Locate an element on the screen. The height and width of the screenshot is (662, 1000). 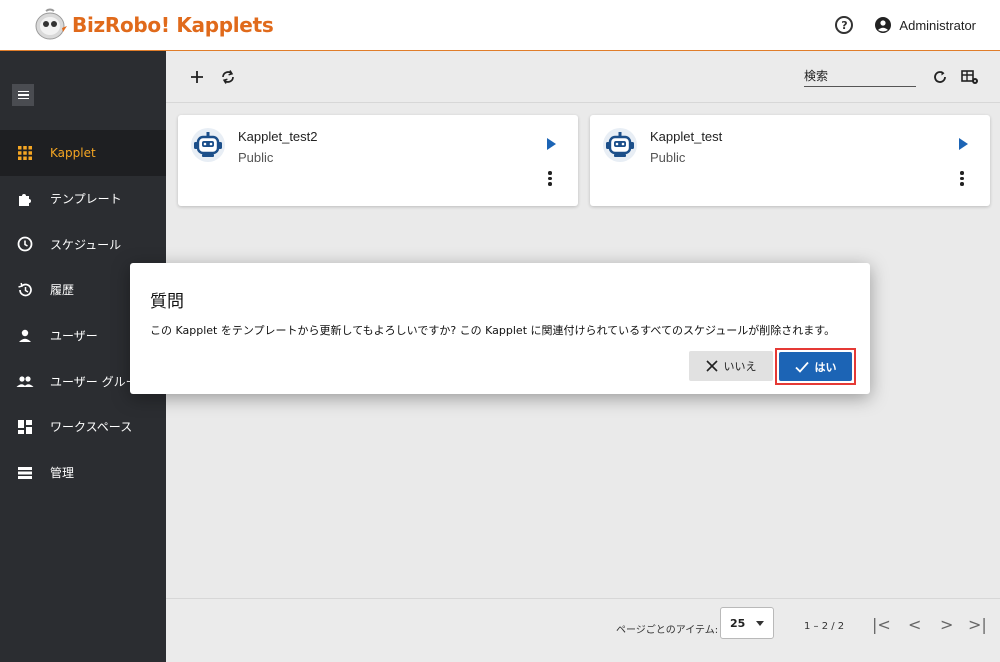
dialog-title: 質問 is located at coordinates (167, 302).